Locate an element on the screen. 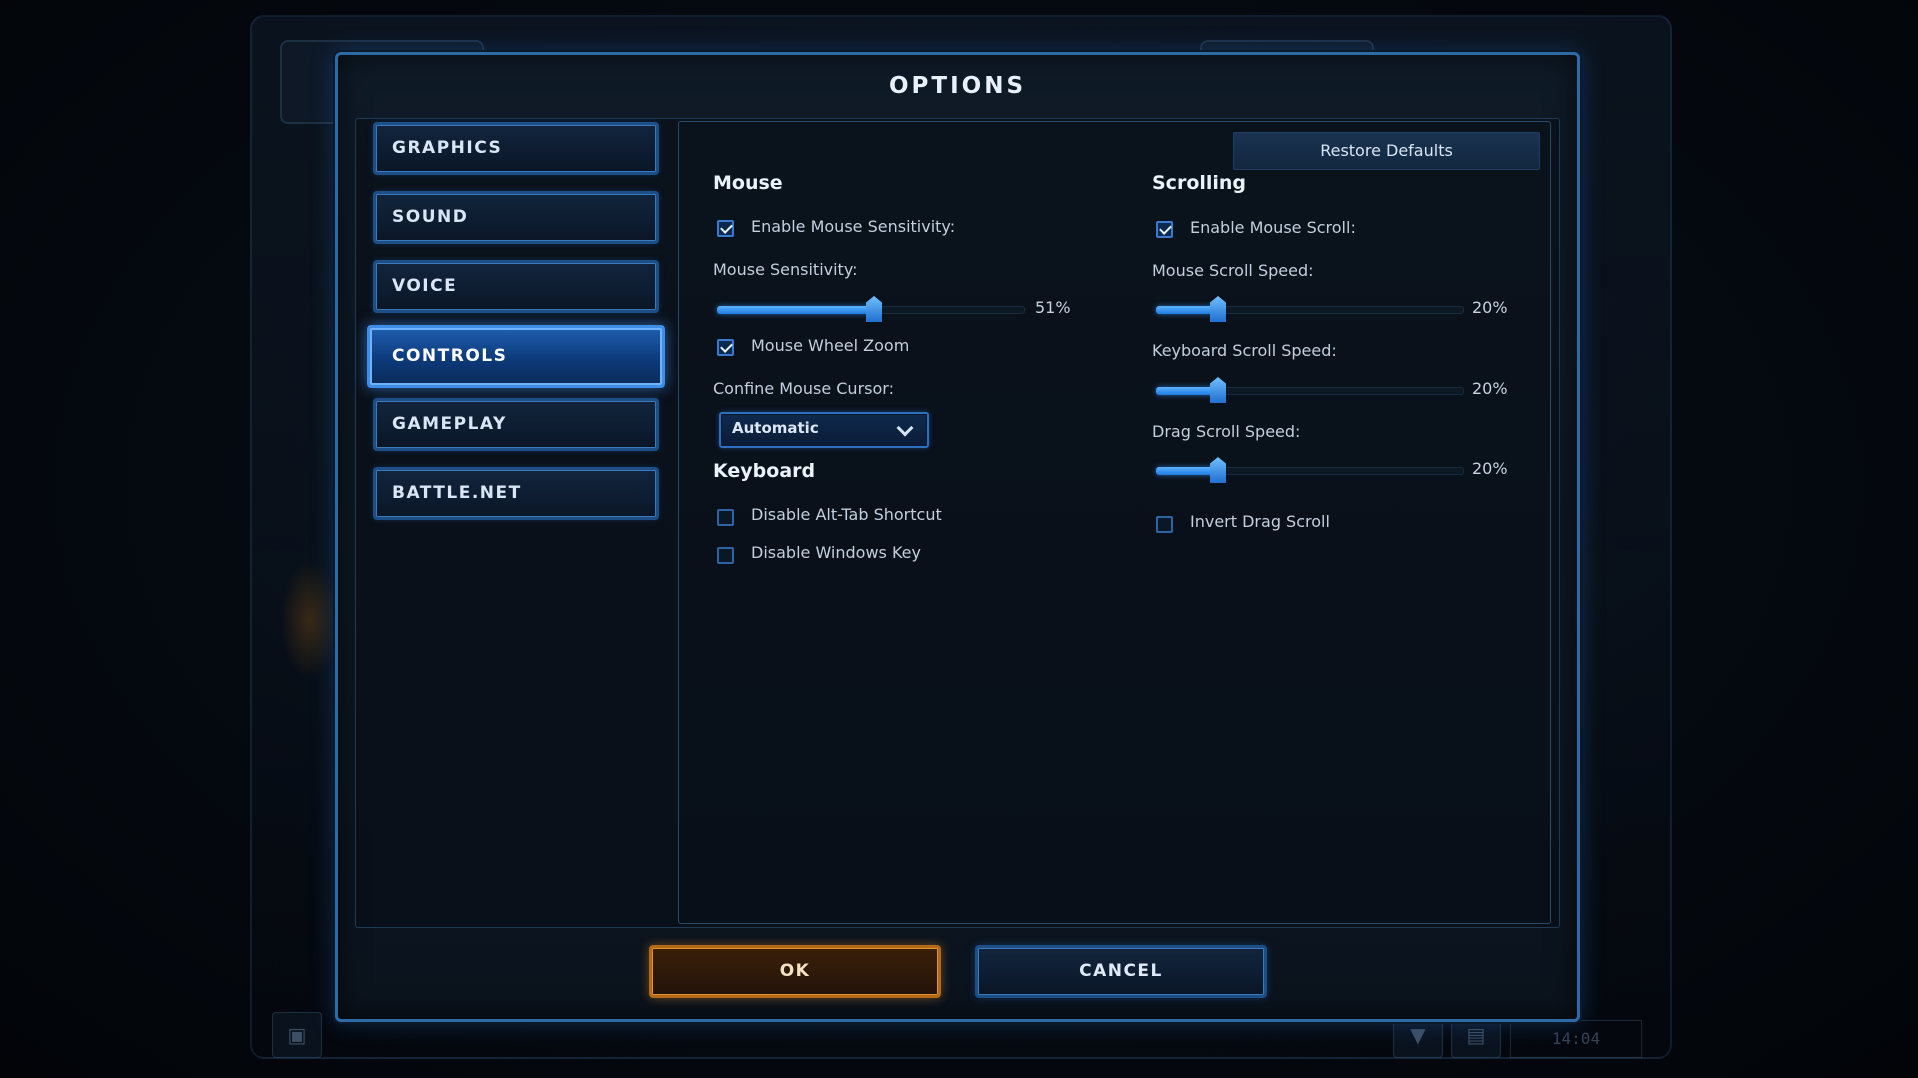 The image size is (1918, 1078). keyboard-scroll-speed-slider is located at coordinates (1310, 390).